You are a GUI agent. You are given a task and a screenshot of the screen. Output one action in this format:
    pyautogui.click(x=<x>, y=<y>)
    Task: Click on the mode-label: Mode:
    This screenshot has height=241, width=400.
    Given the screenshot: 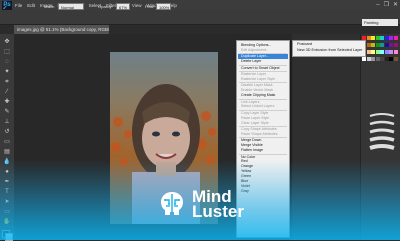 What is the action you would take?
    pyautogui.click(x=50, y=6)
    